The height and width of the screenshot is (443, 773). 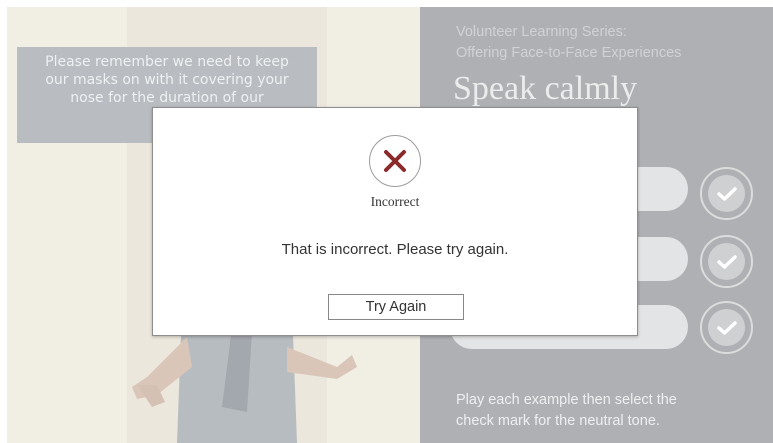 I want to click on close-x-icon, so click(x=395, y=161).